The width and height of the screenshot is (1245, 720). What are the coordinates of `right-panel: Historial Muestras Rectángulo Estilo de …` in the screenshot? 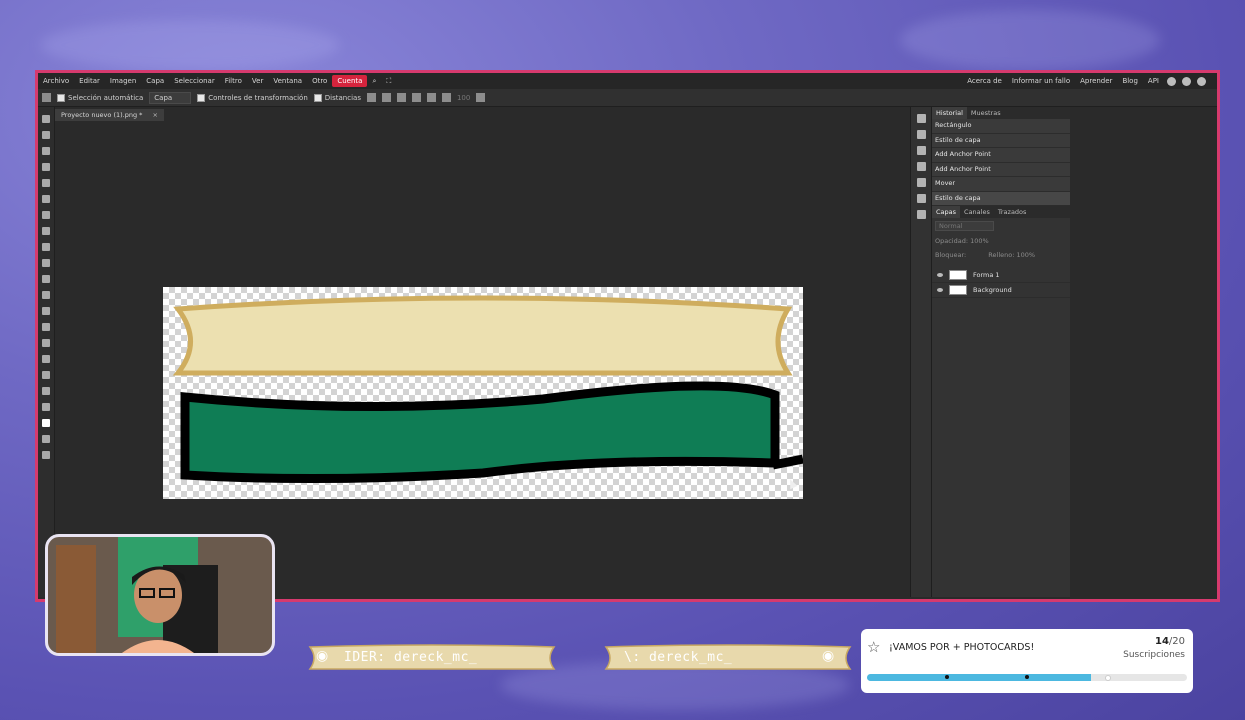 It's located at (1000, 352).